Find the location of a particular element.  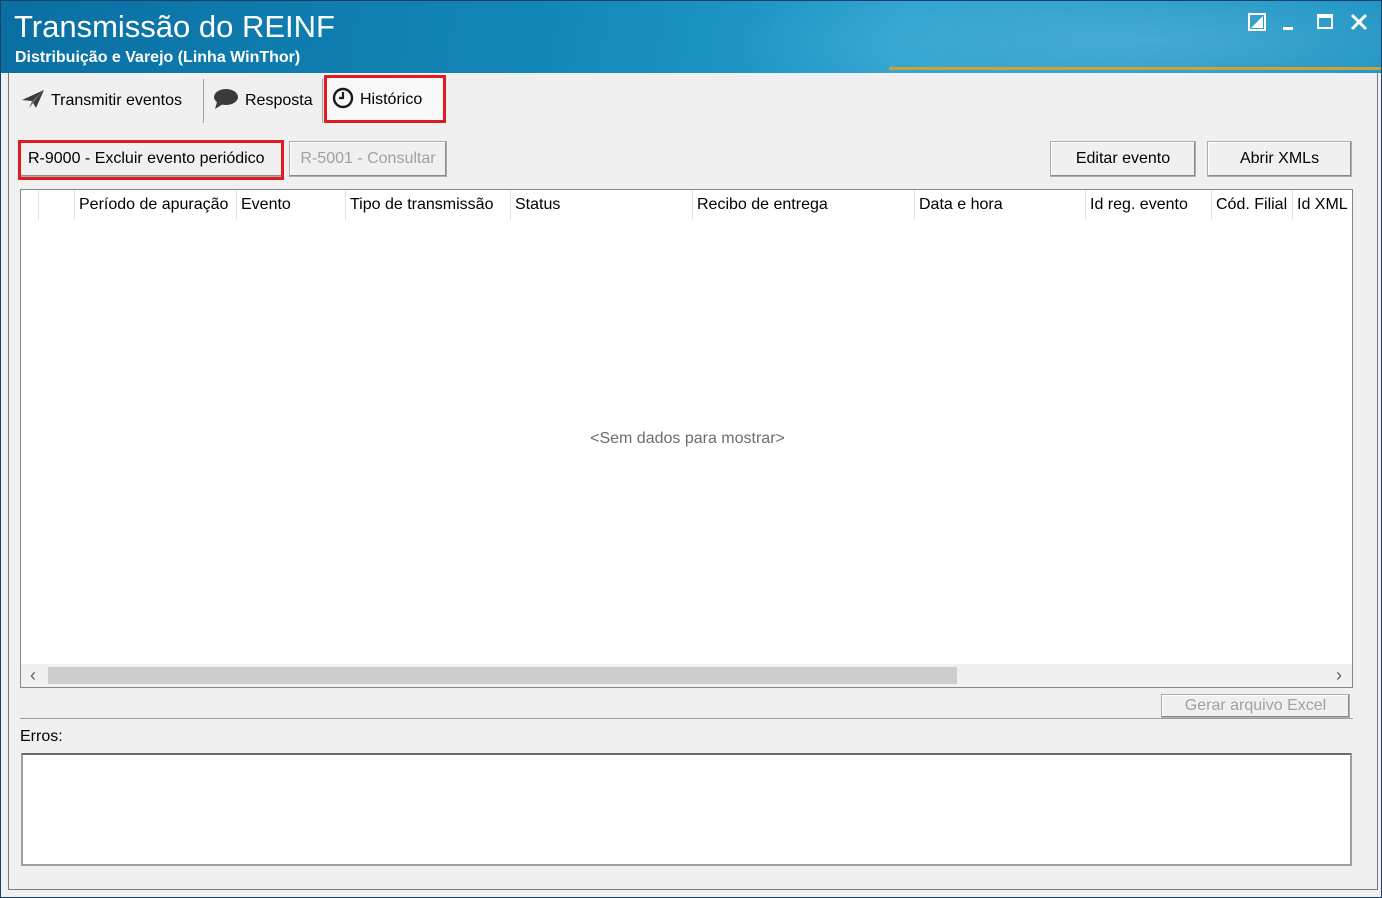

title-bar-decoration is located at coordinates (1041, 37).